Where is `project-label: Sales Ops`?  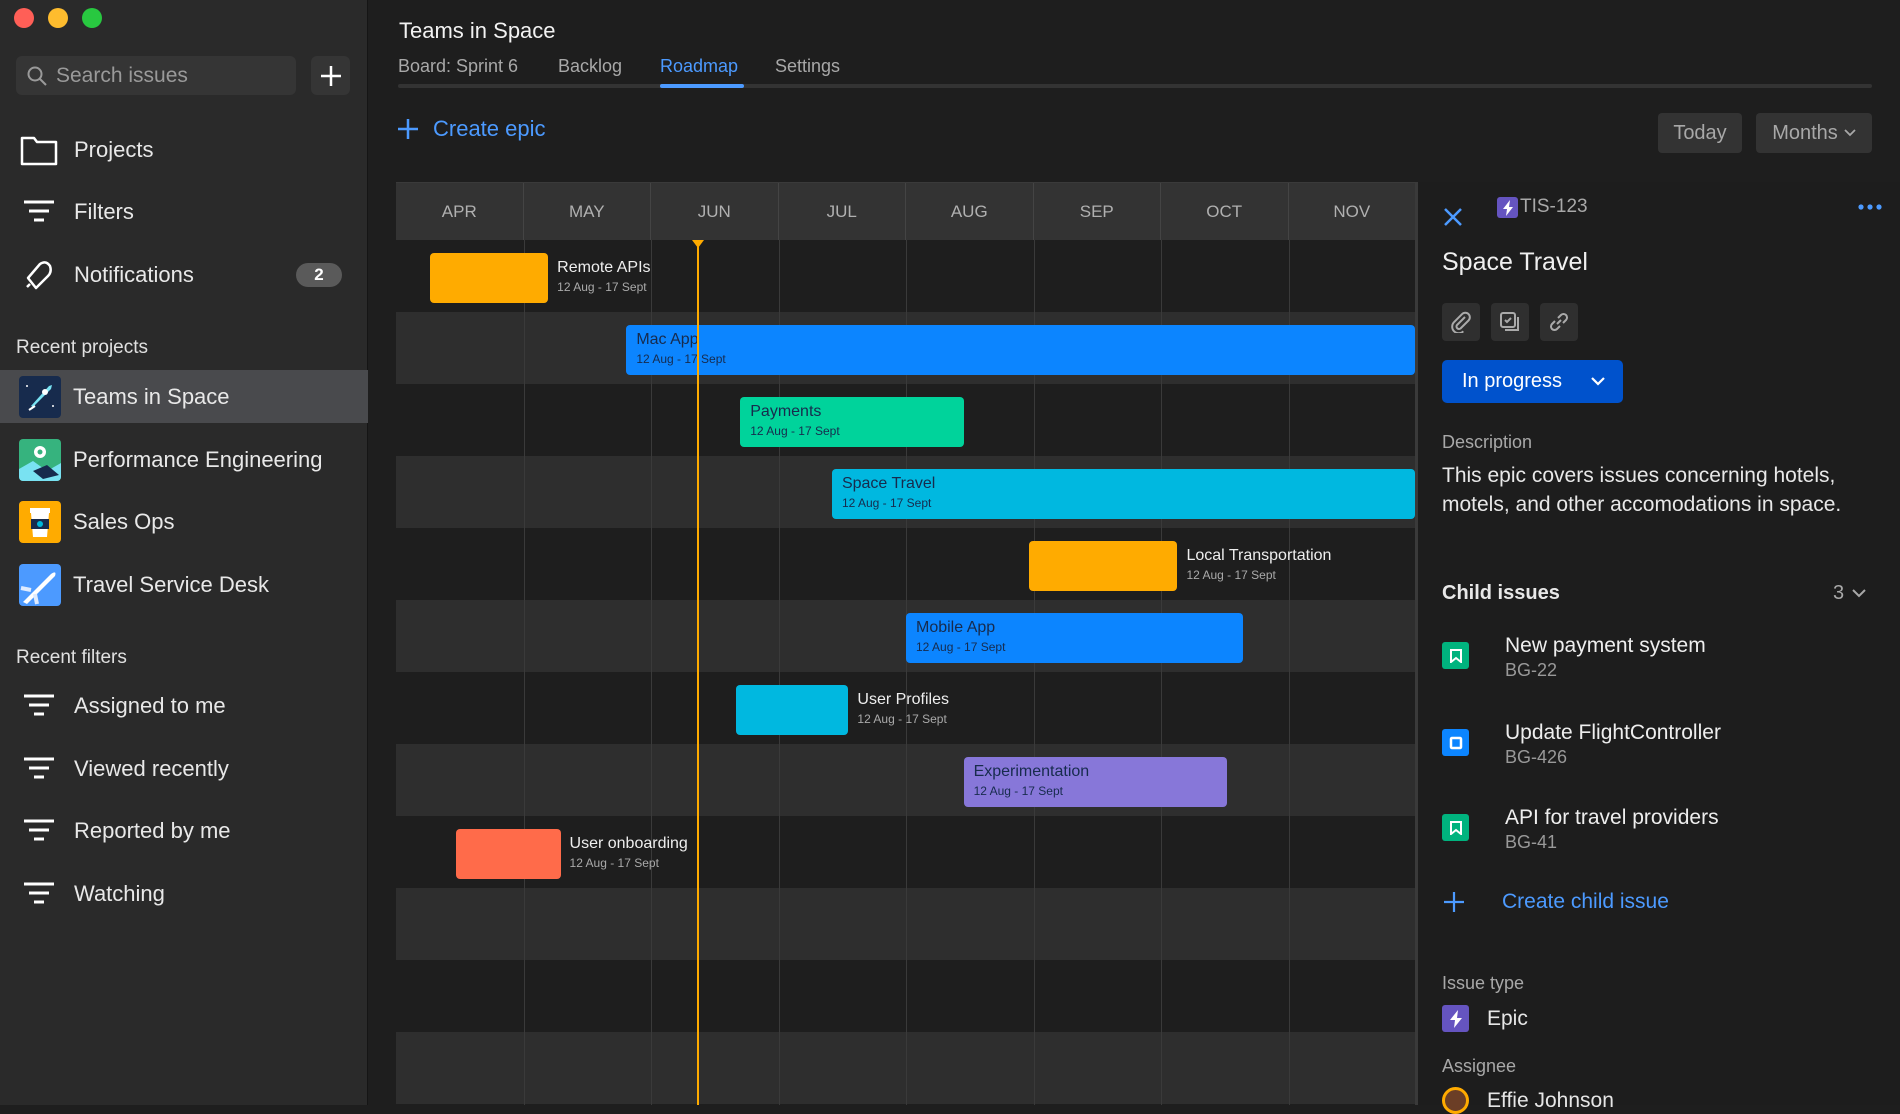 project-label: Sales Ops is located at coordinates (124, 521).